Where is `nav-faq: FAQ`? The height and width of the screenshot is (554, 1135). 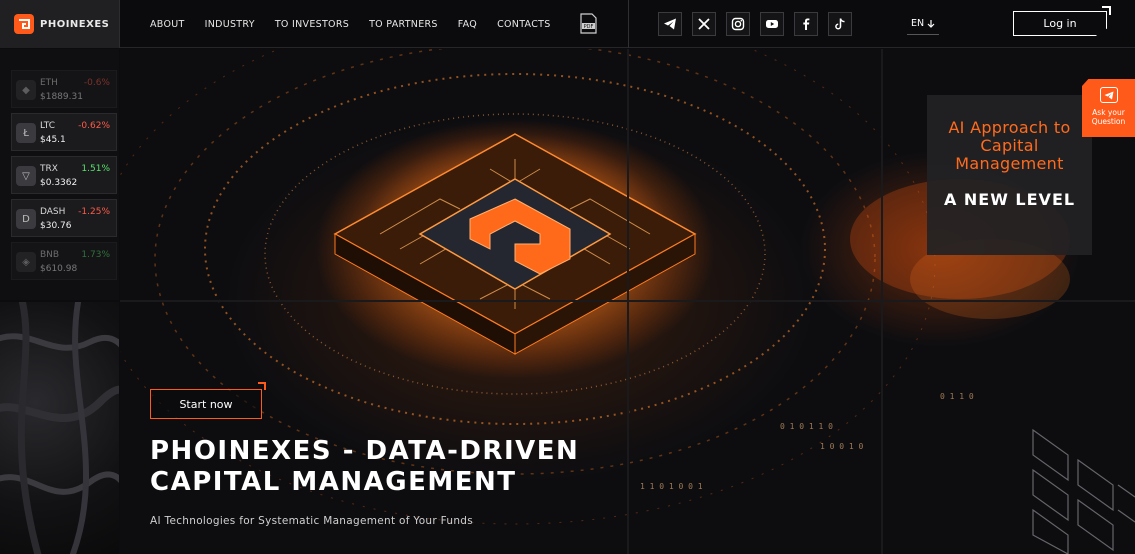 nav-faq: FAQ is located at coordinates (467, 24).